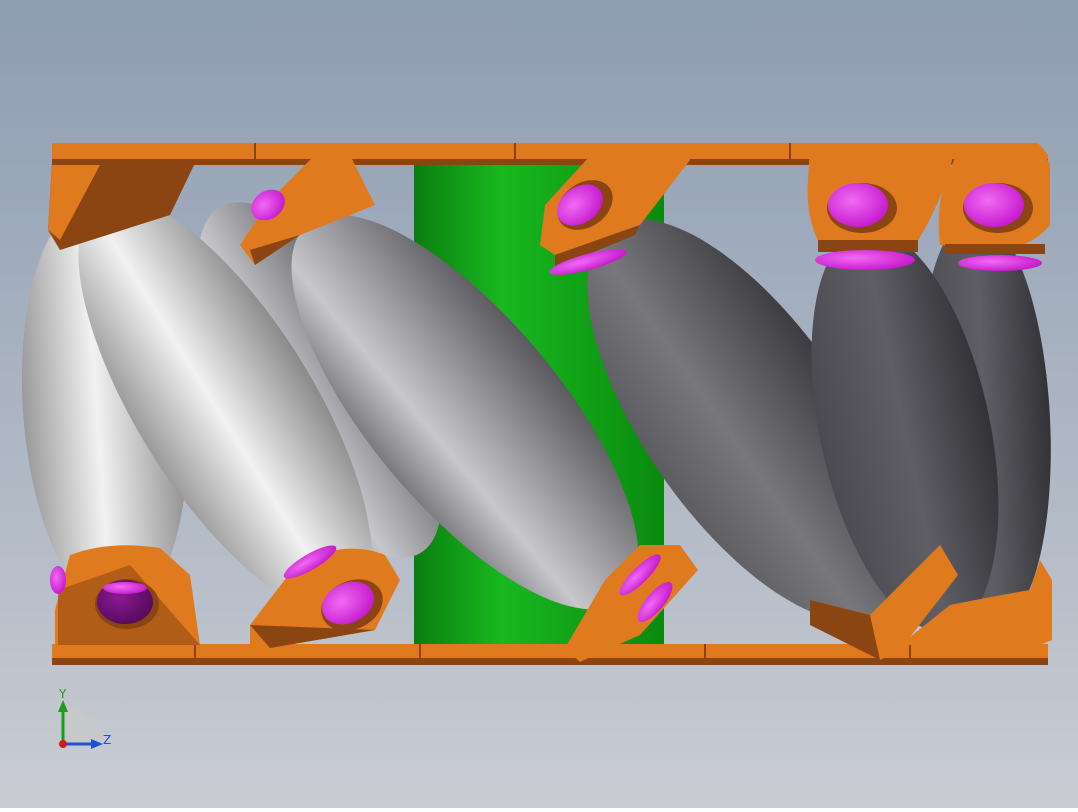 Image resolution: width=1078 pixels, height=812 pixels. I want to click on z-axis-label: Z, so click(107, 740).